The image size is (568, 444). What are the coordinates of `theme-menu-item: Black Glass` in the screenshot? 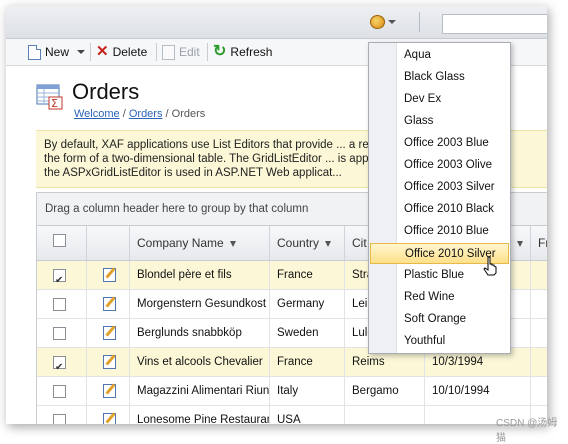 It's located at (439, 77).